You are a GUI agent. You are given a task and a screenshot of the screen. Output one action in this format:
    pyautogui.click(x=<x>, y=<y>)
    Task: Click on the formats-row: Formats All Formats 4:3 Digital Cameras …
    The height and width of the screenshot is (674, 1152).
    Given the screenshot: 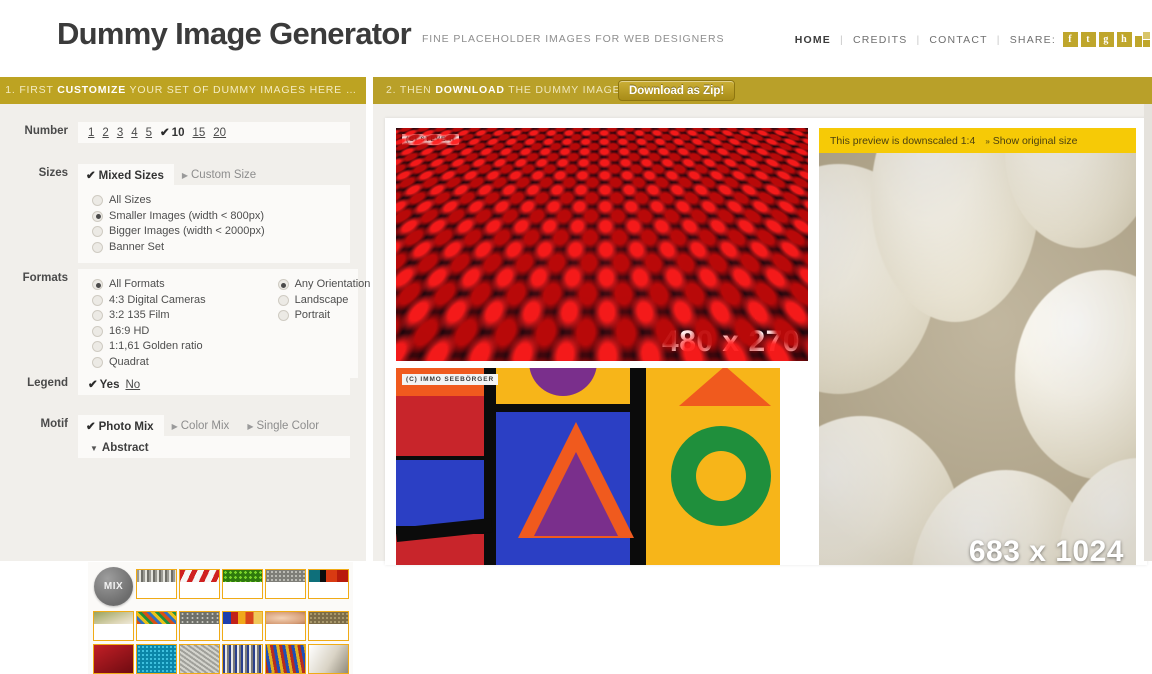 What is the action you would take?
    pyautogui.click(x=185, y=323)
    